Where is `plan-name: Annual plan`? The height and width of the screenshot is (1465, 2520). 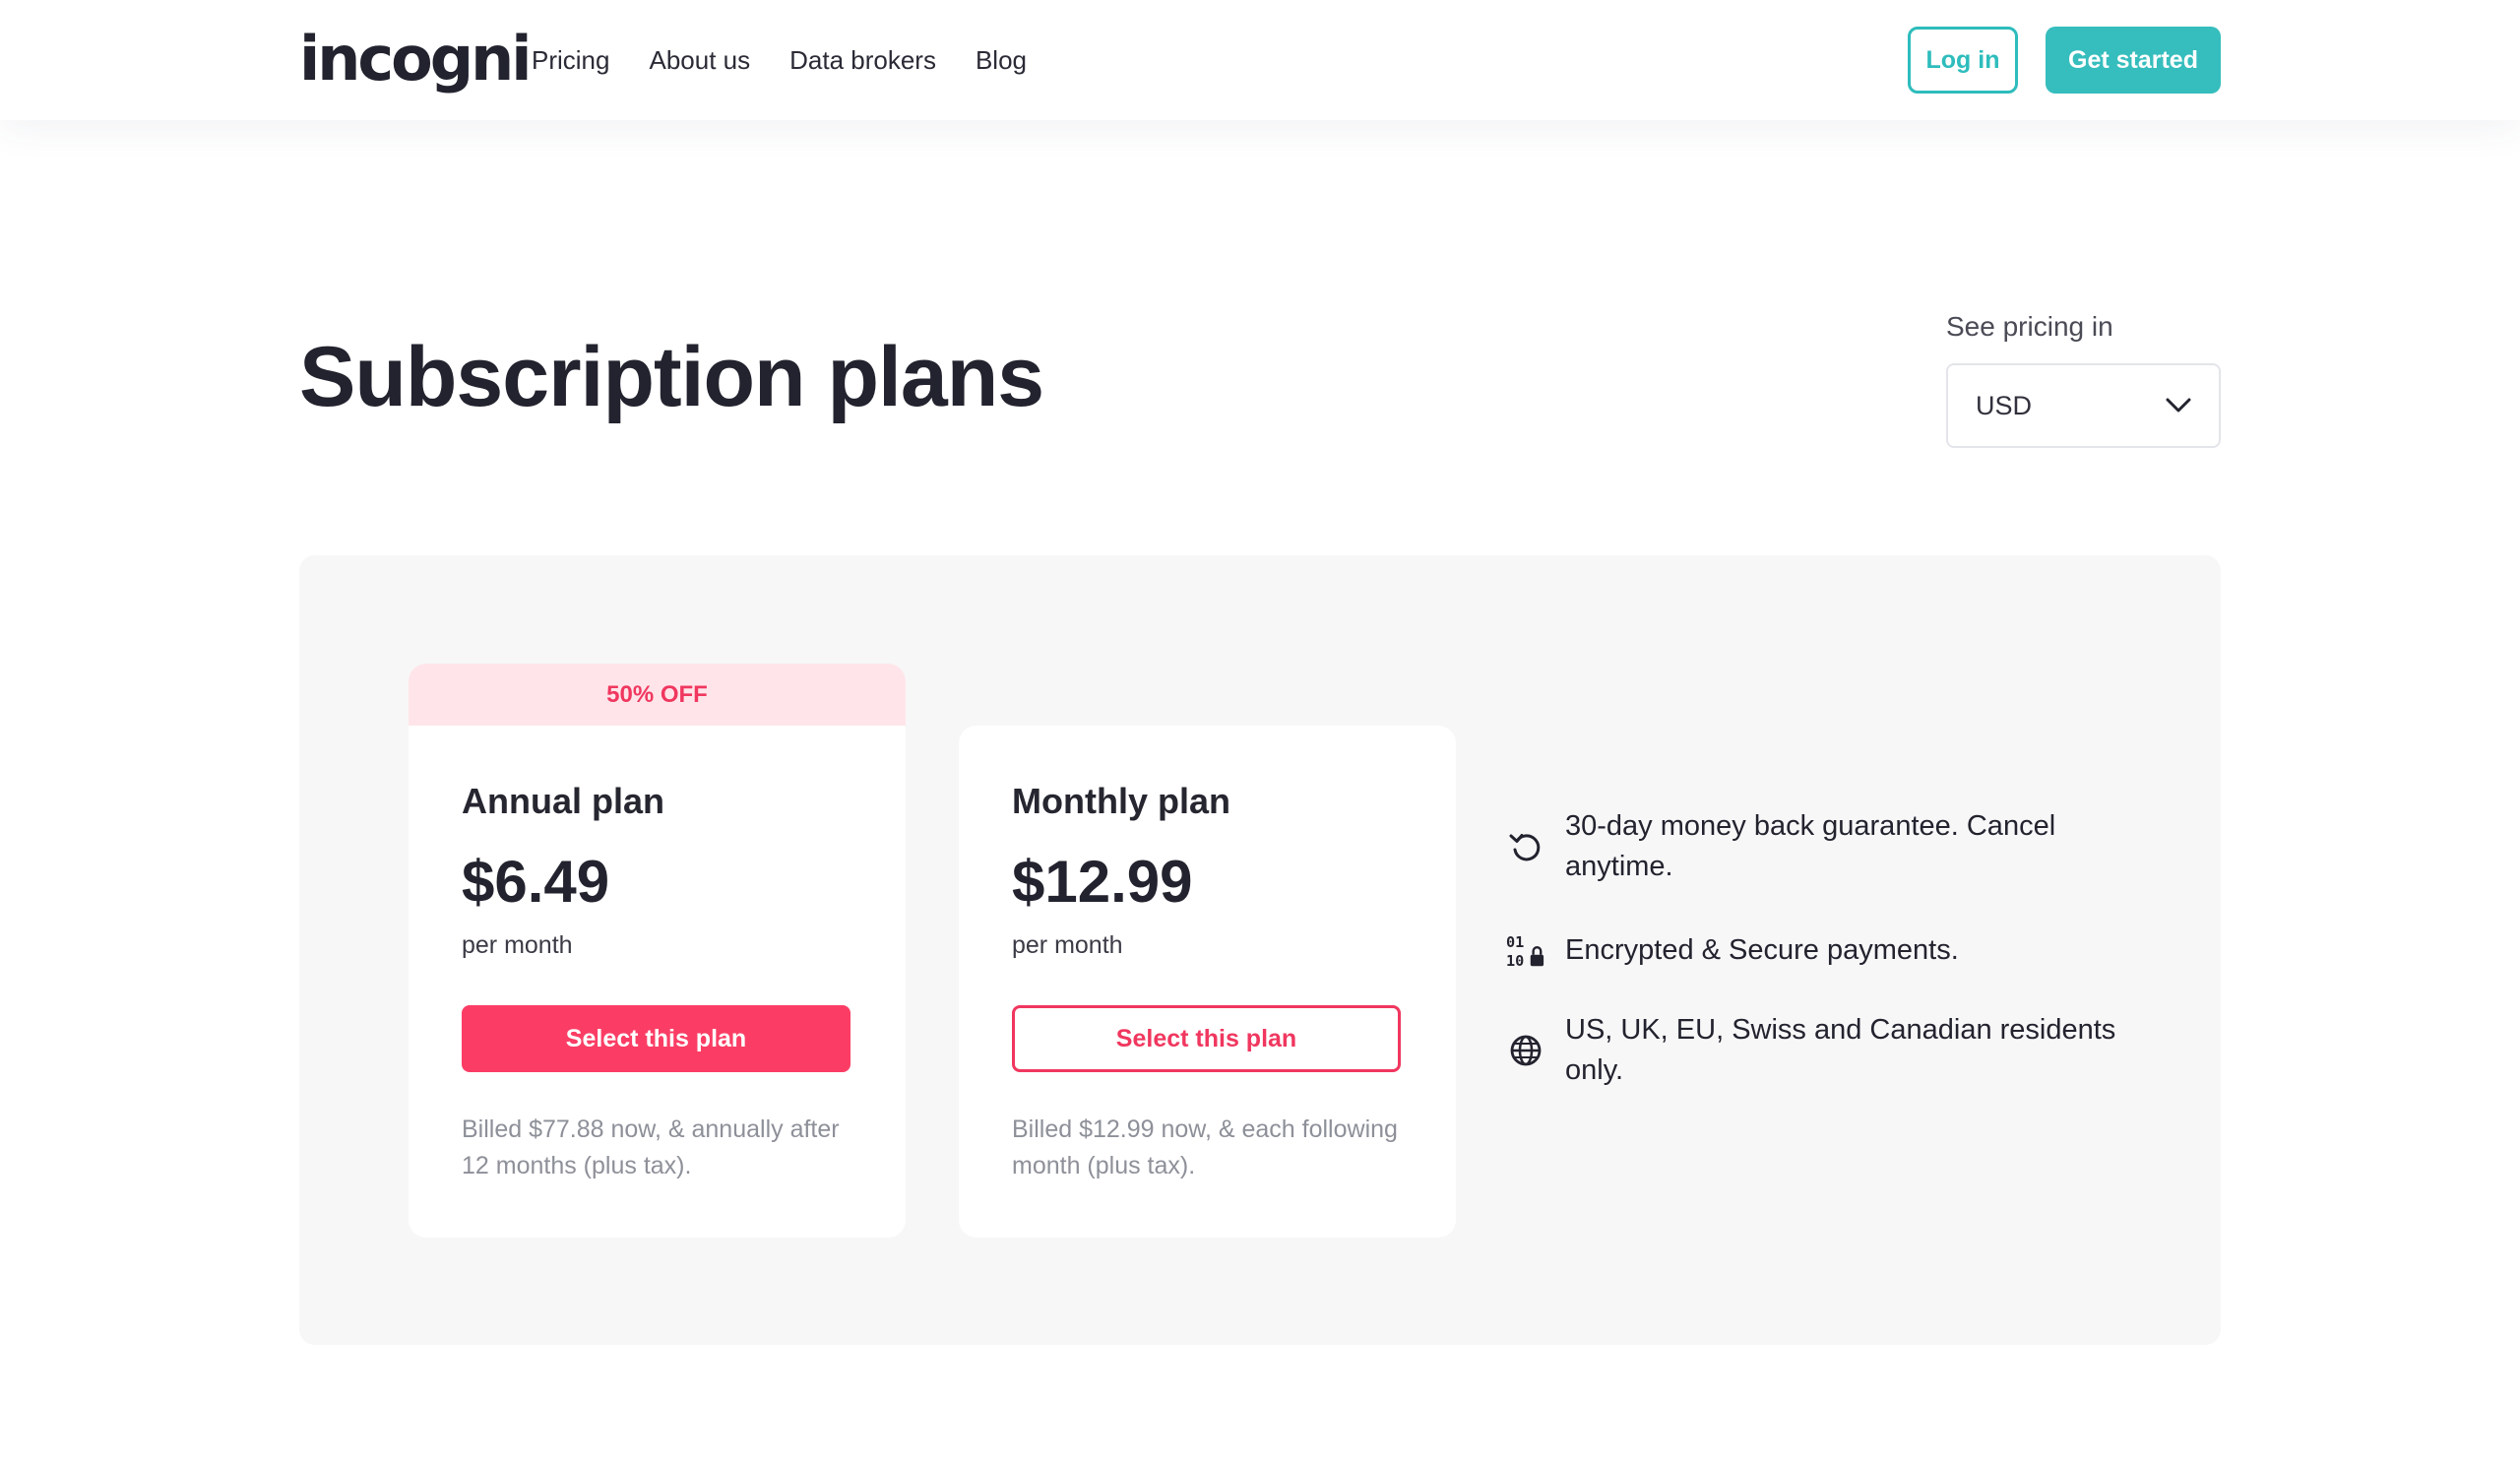
plan-name: Annual plan is located at coordinates (563, 801).